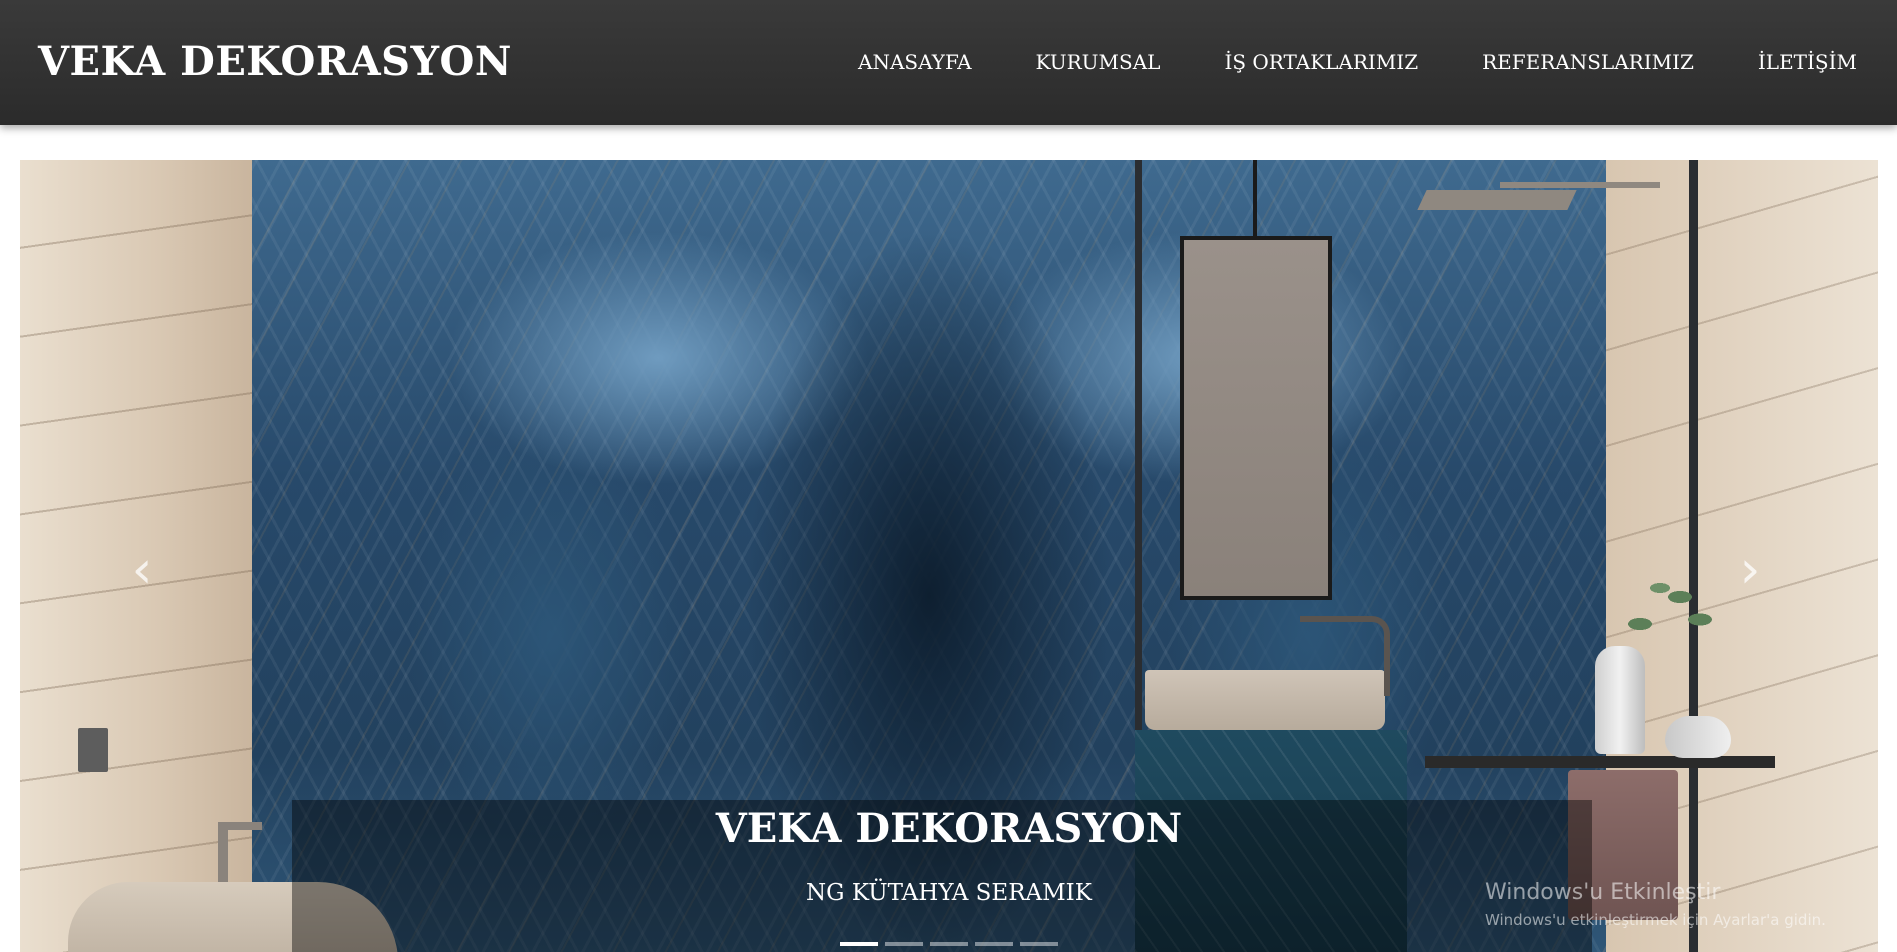 The width and height of the screenshot is (1897, 952). What do you see at coordinates (1345, 656) in the screenshot?
I see `faucet` at bounding box center [1345, 656].